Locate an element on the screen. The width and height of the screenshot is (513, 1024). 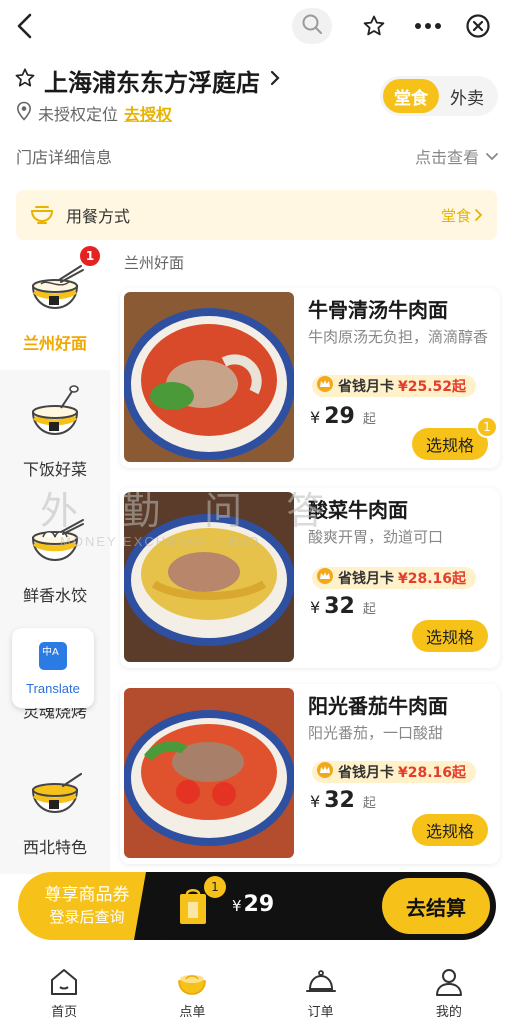
dining-method-value: 堂食 is located at coordinates (462, 215).